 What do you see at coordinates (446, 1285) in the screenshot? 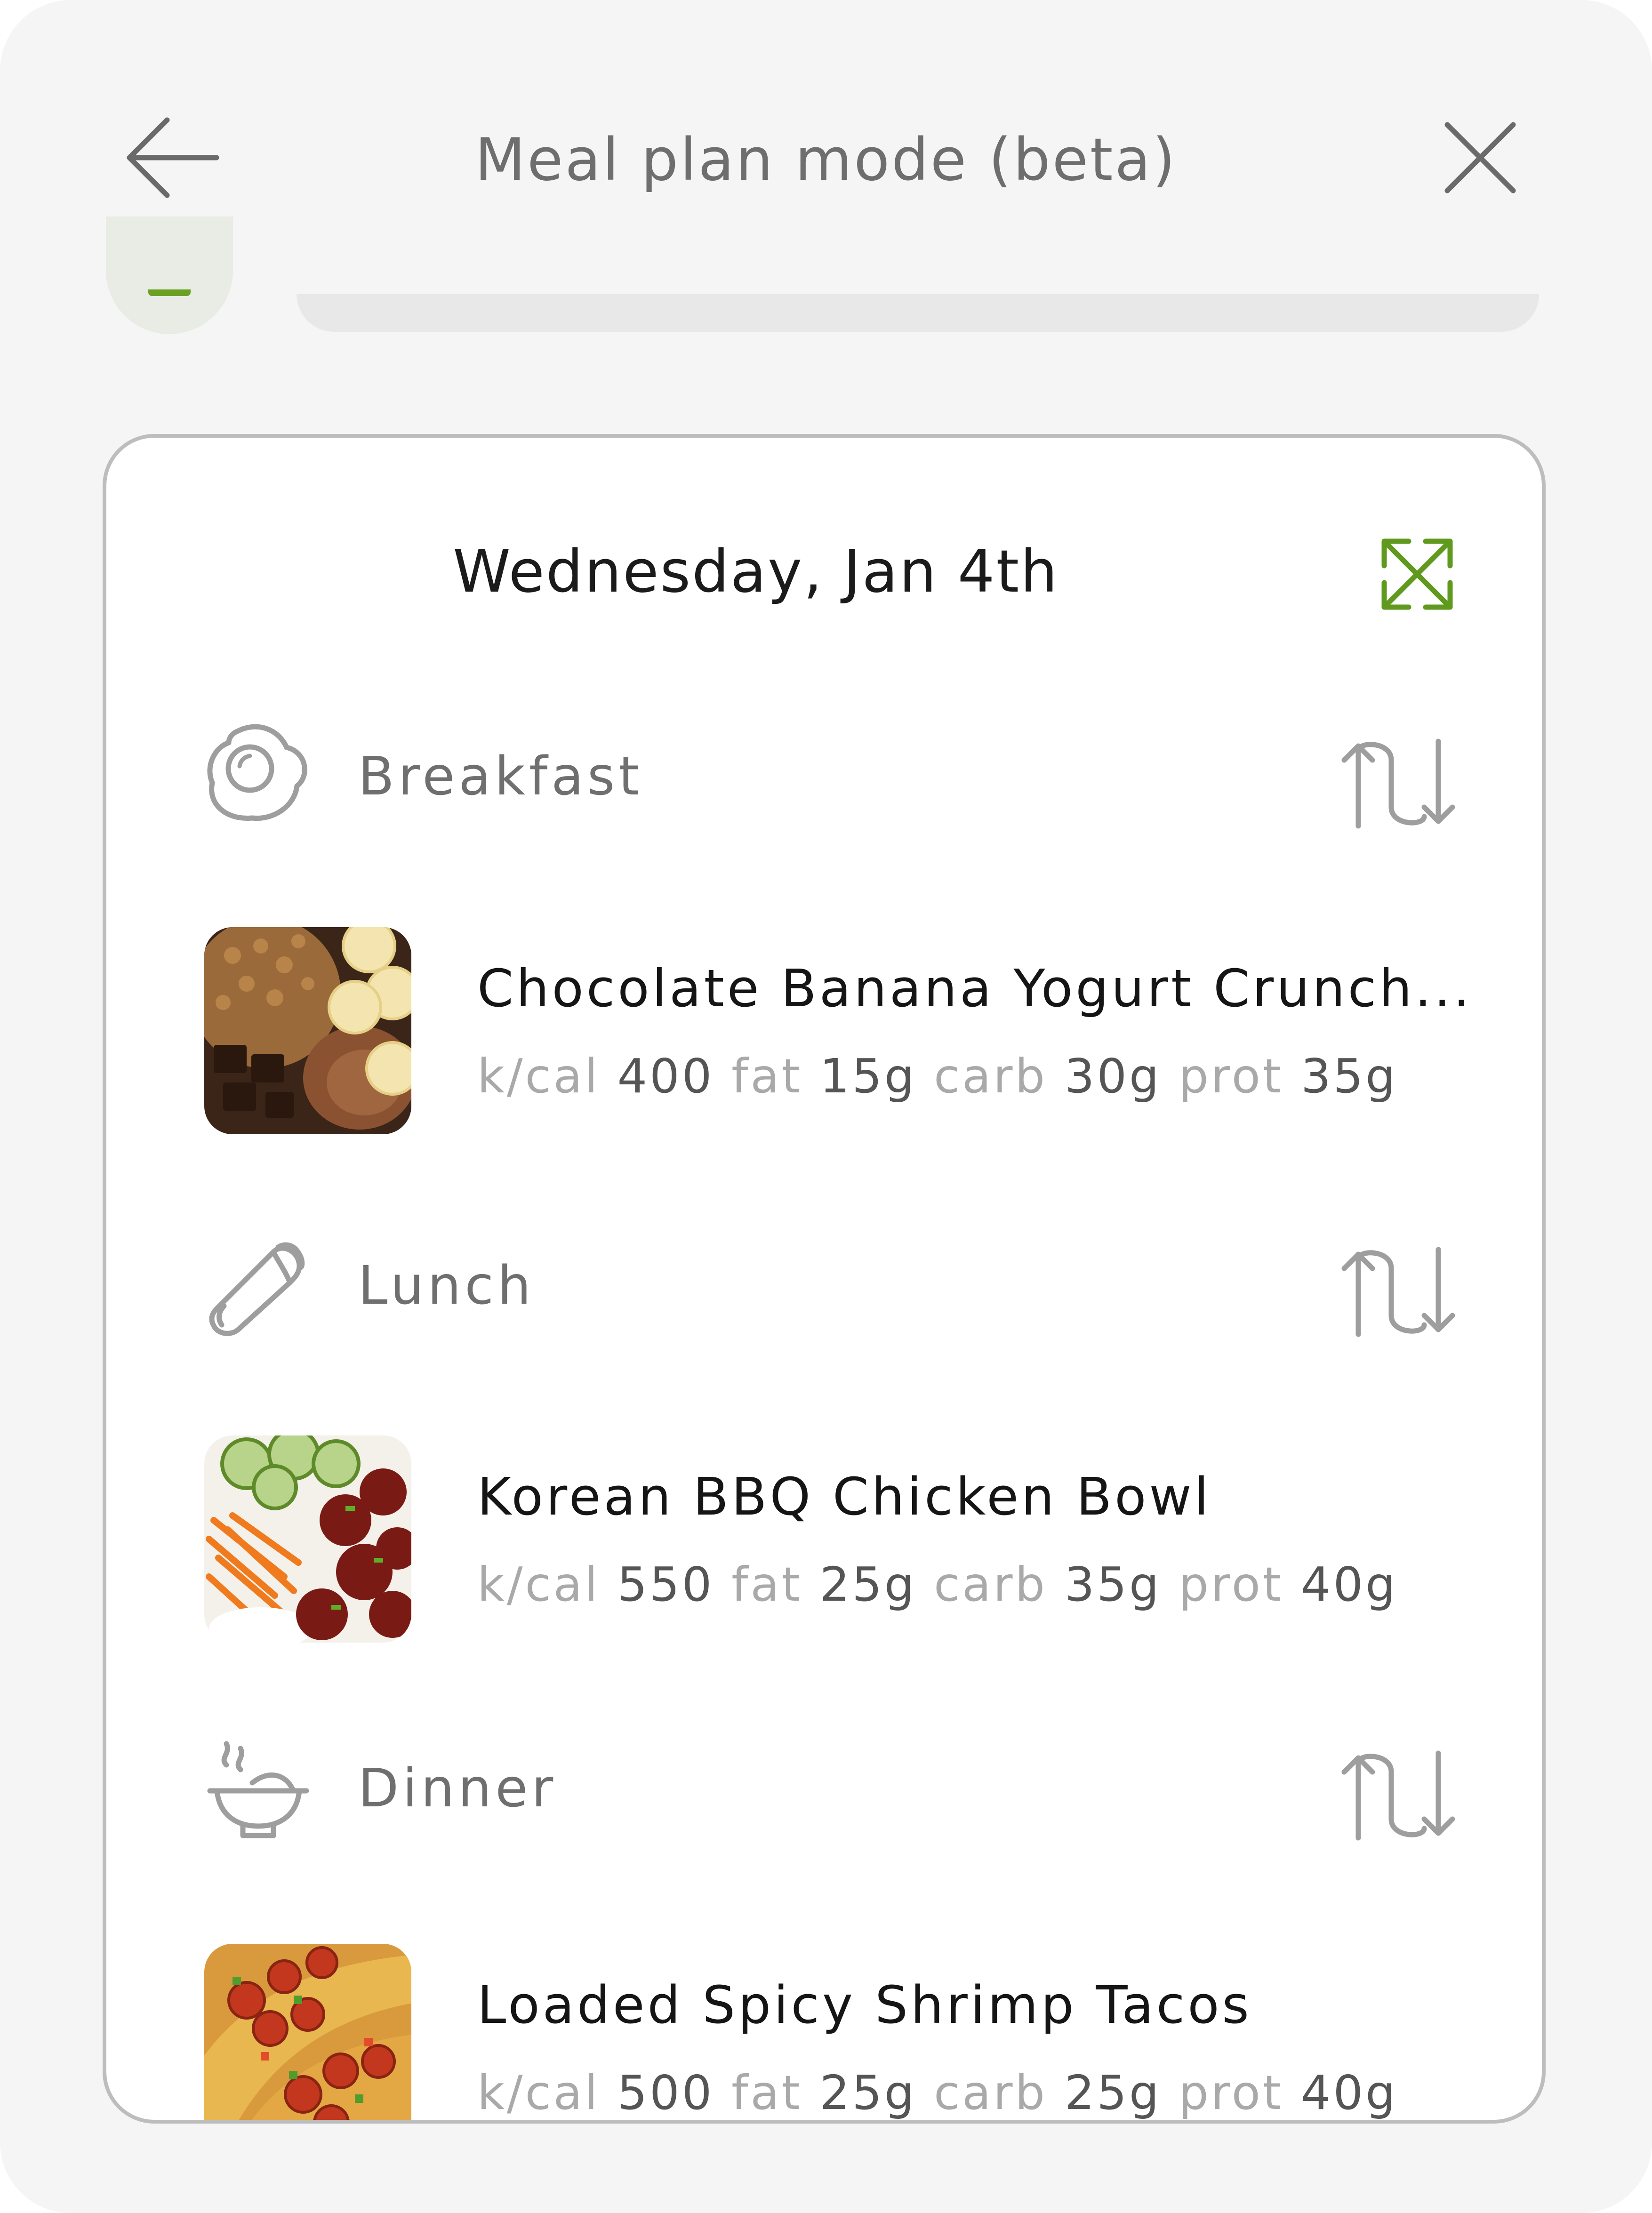
I see `meal-label-lunch: Lunch` at bounding box center [446, 1285].